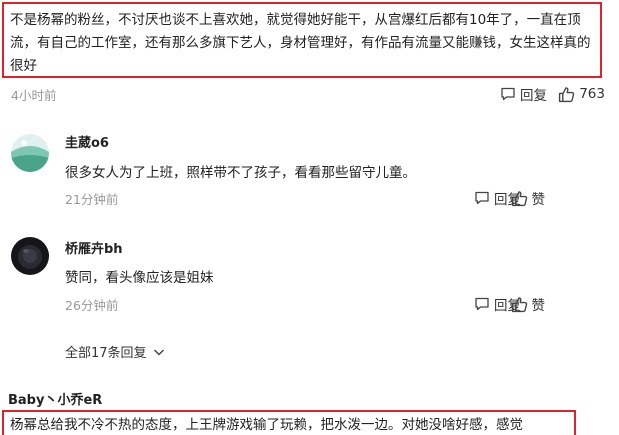  Describe the element at coordinates (55, 398) in the screenshot. I see `comment-username: Baby丶小乔eR` at that location.